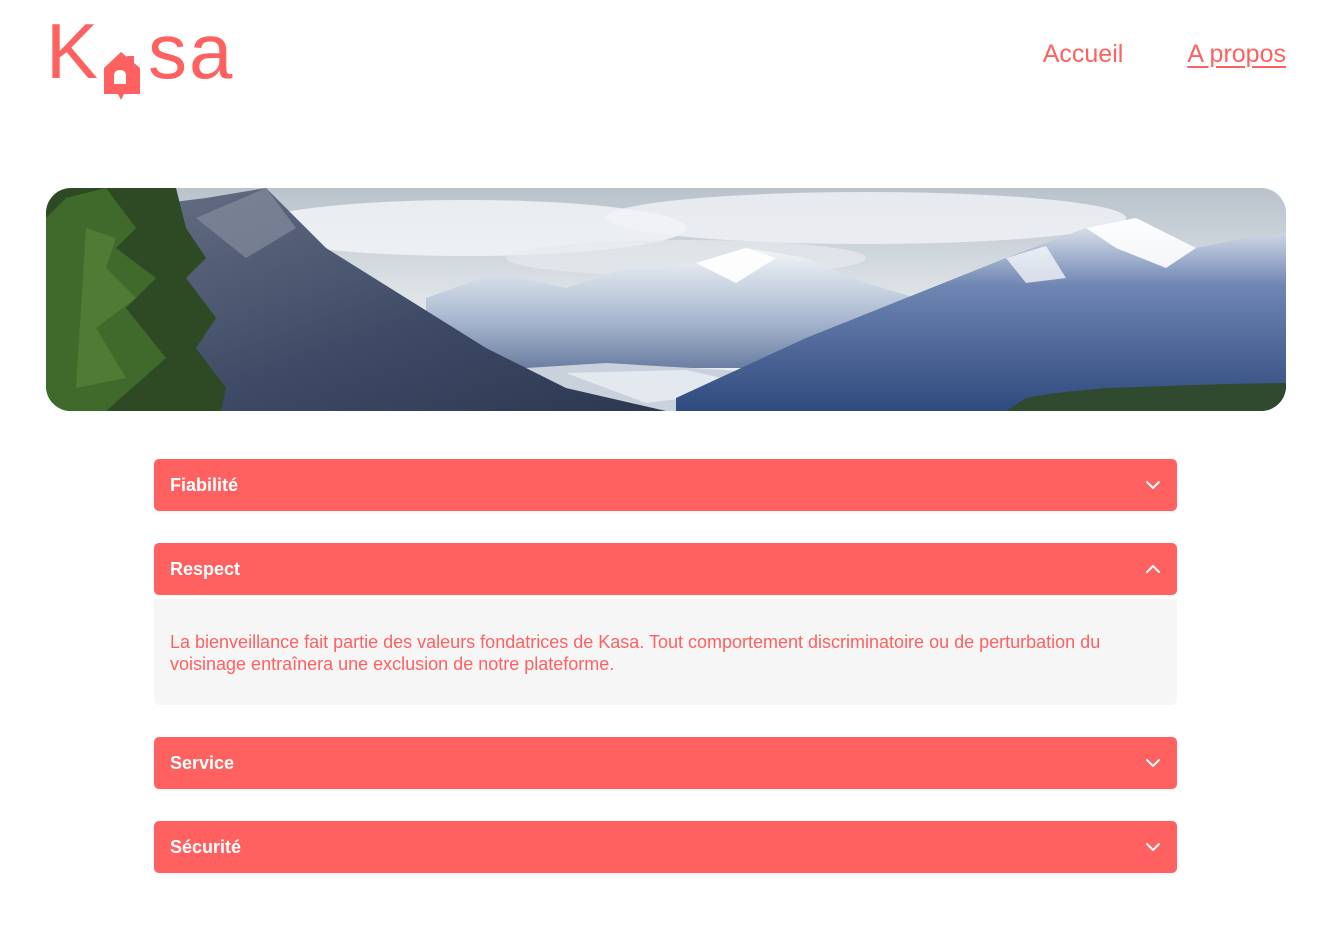 This screenshot has height=936, width=1339. Describe the element at coordinates (204, 484) in the screenshot. I see `collapse-title: Fiabilité` at that location.